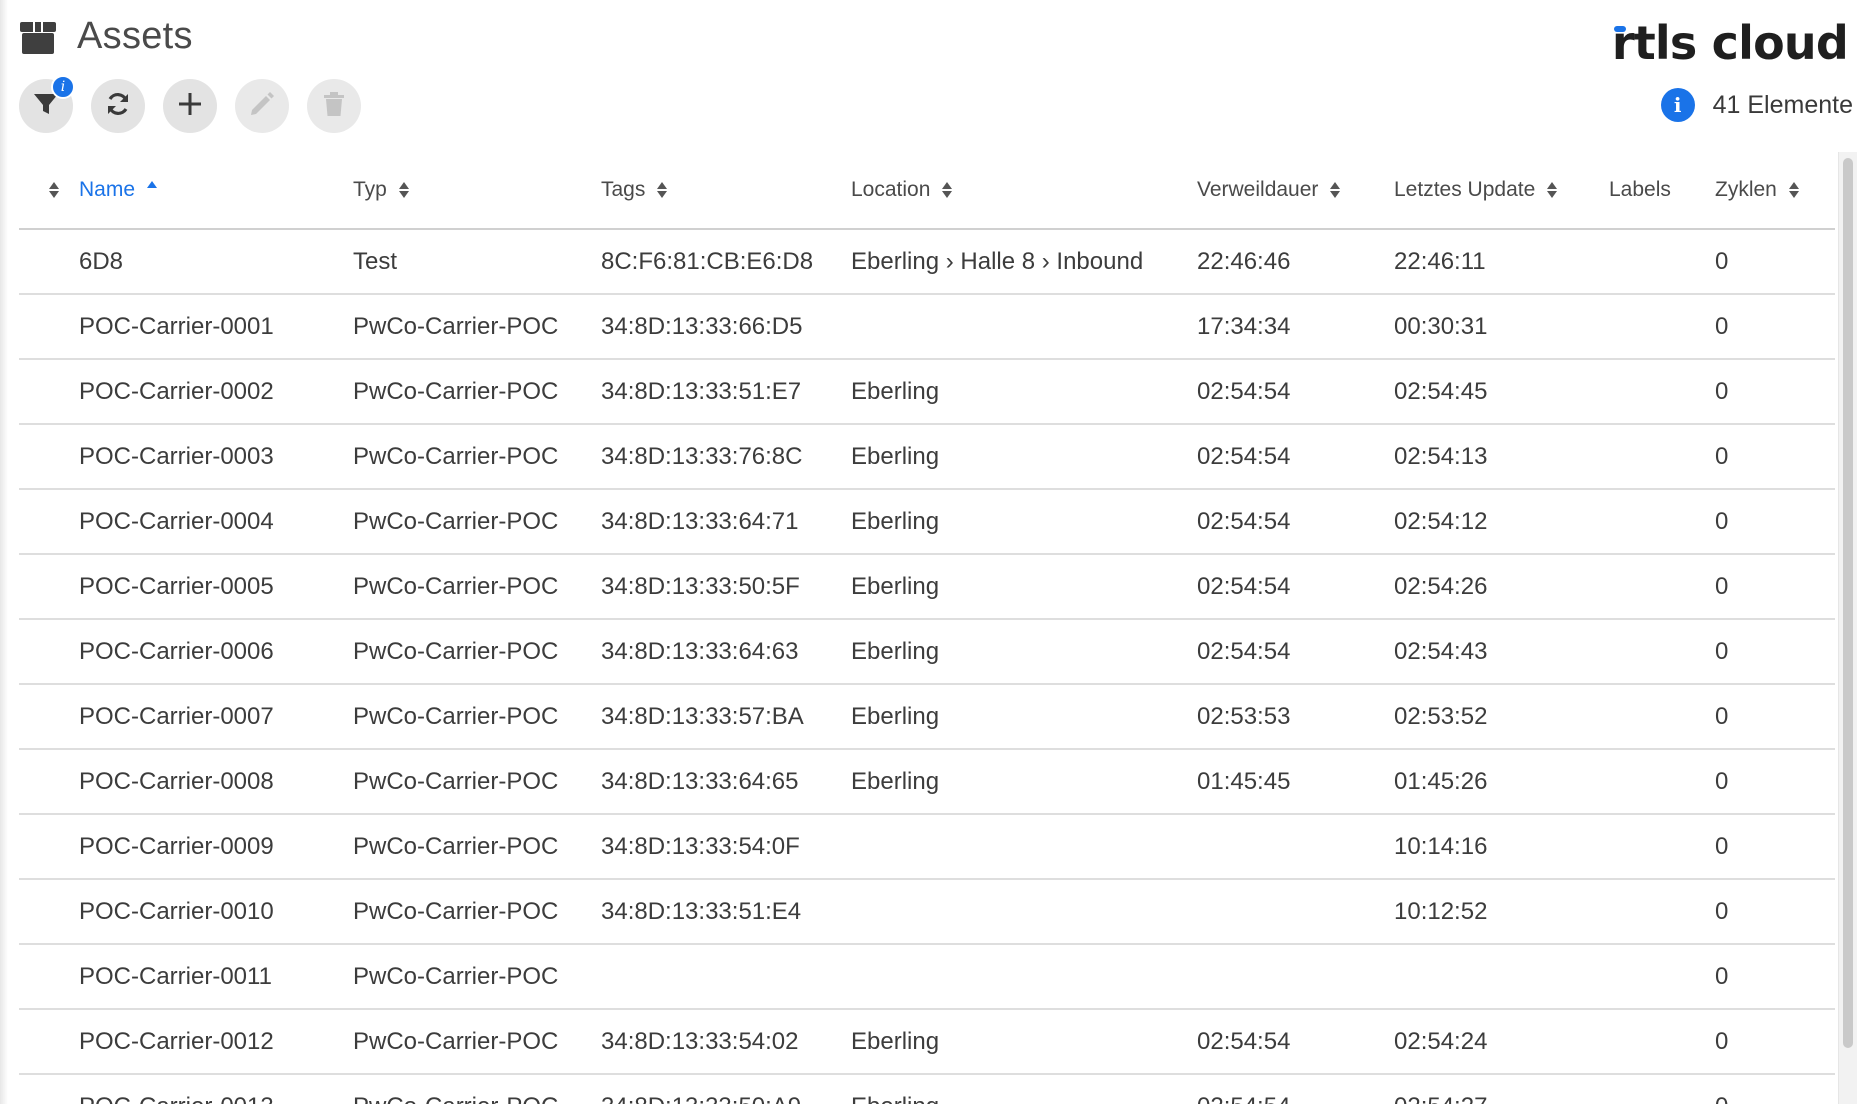  Describe the element at coordinates (726, 587) in the screenshot. I see `cell-tags: 34:8D:13:33:50:5F` at that location.